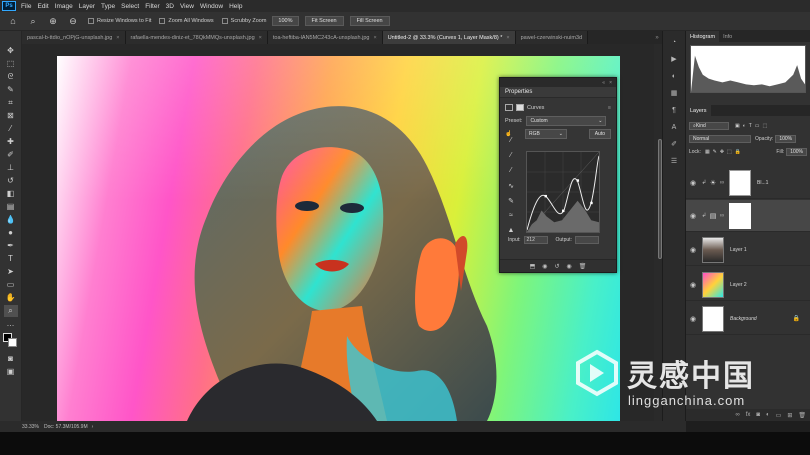 This screenshot has height=455, width=810. What do you see at coordinates (211, 6) in the screenshot?
I see `menu-window: Window` at bounding box center [211, 6].